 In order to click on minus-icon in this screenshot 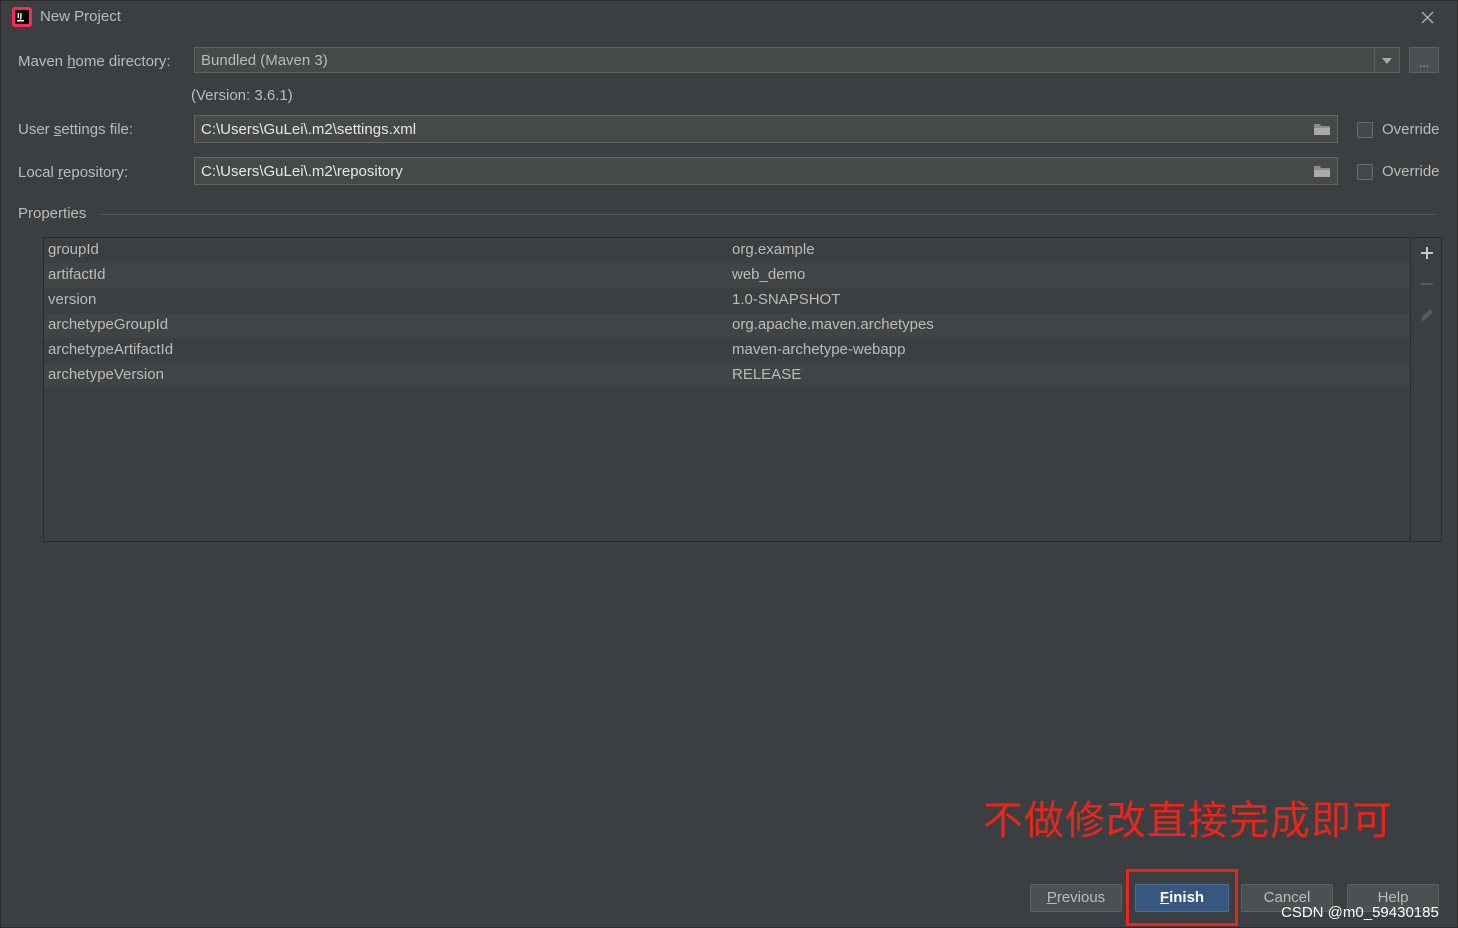, I will do `click(1427, 284)`.